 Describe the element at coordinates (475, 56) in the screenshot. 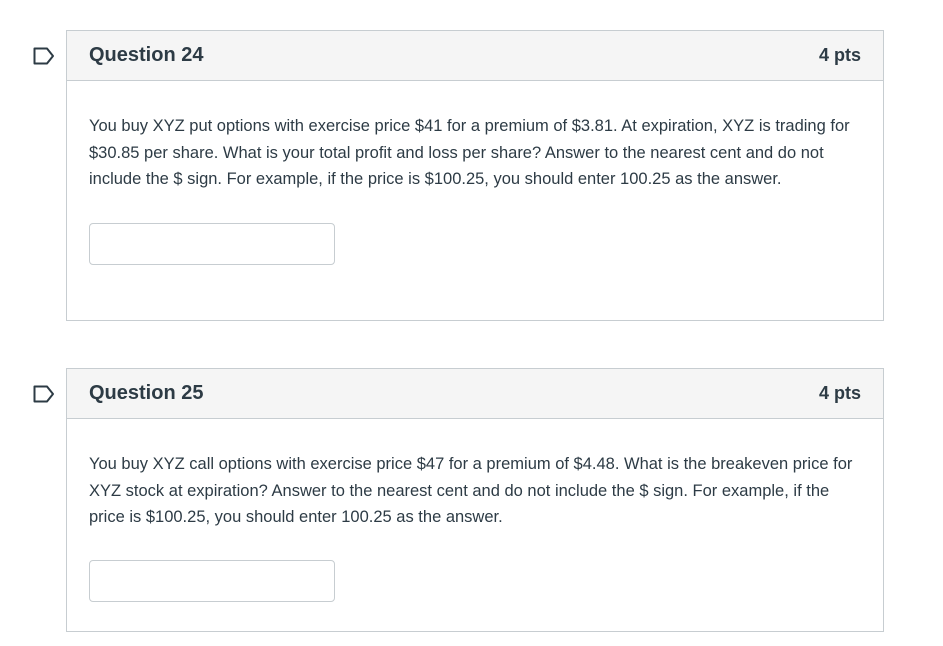

I see `question-header: Question 24 4 pts` at that location.